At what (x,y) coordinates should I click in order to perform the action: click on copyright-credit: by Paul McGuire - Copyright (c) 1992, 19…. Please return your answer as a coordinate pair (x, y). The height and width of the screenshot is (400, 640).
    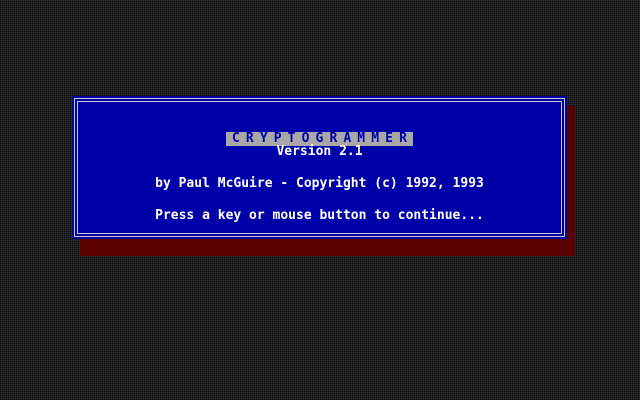
    Looking at the image, I should click on (319, 183).